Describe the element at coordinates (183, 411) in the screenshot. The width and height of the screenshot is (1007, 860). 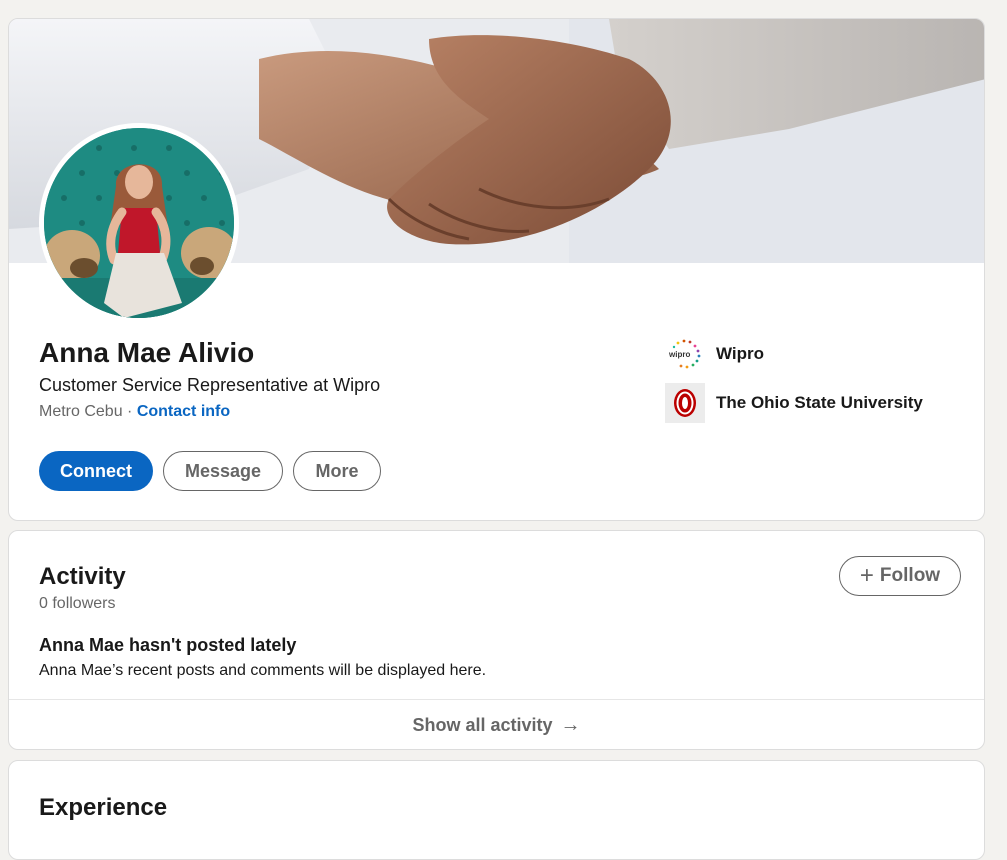
I see `contact-info-link: Contact info` at that location.